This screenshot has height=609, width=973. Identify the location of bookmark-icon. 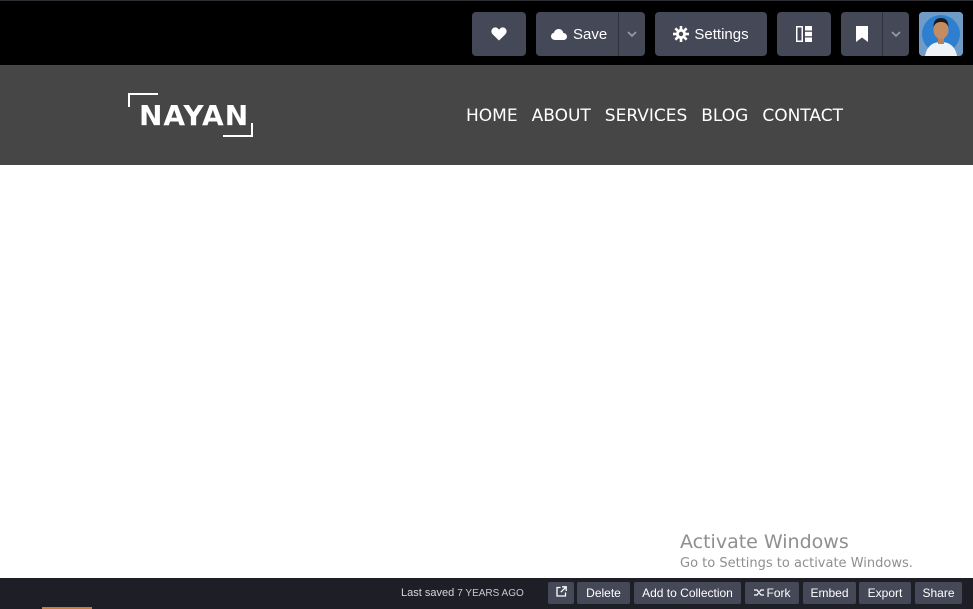
(861, 34).